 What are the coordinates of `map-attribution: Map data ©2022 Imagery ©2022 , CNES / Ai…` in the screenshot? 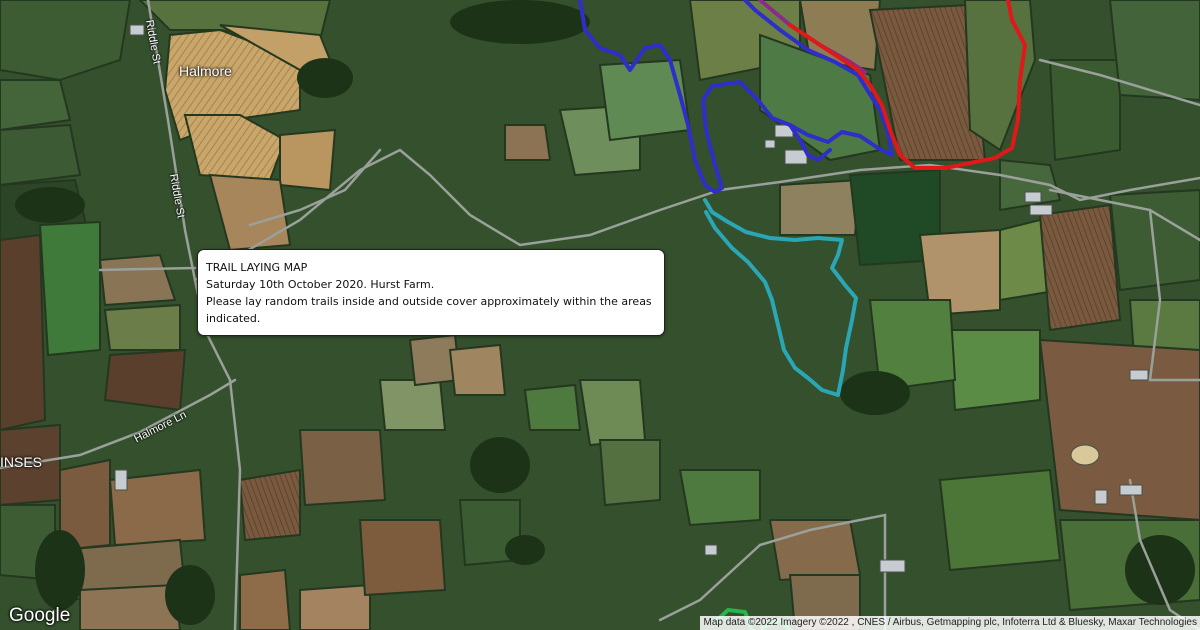 It's located at (950, 623).